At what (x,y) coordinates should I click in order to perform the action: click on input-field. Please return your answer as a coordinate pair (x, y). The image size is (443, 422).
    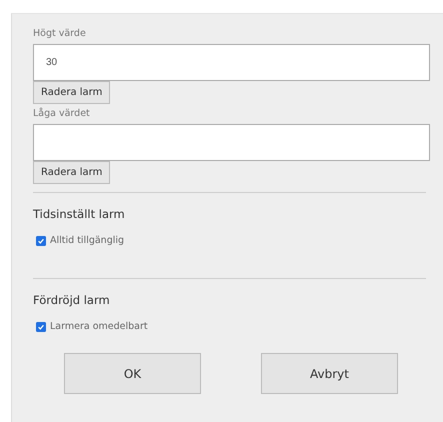
    Looking at the image, I should click on (231, 142).